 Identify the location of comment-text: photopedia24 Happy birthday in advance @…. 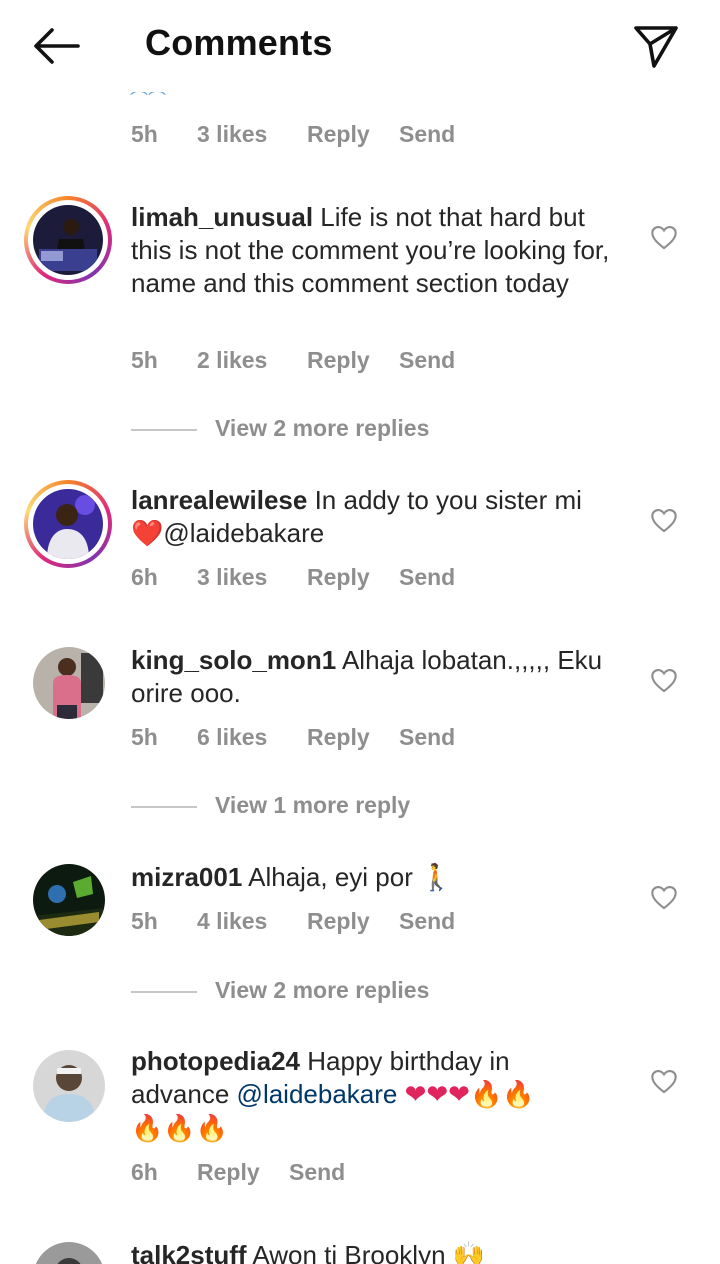
(371, 1095).